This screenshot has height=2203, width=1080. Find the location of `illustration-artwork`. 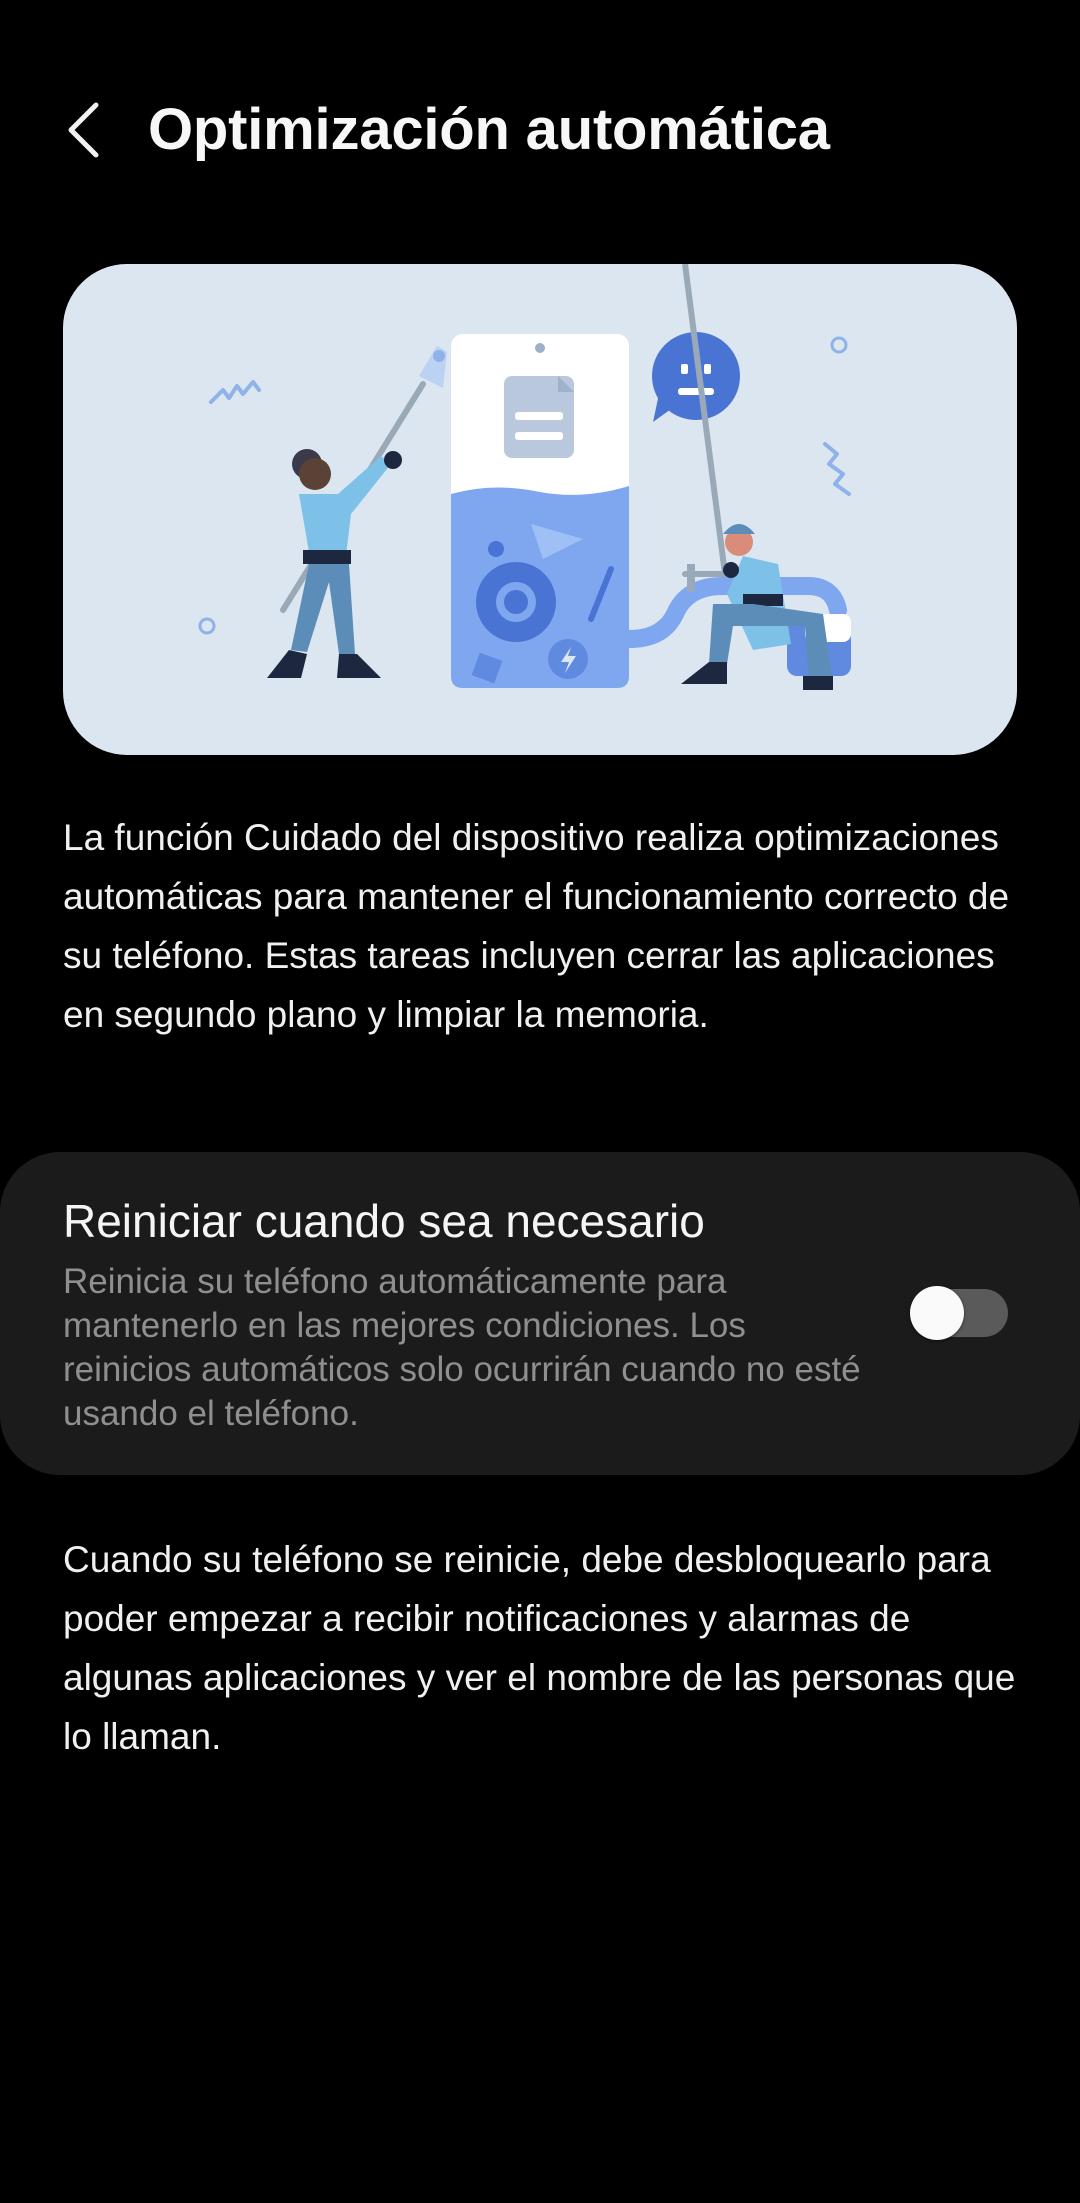

illustration-artwork is located at coordinates (524, 477).